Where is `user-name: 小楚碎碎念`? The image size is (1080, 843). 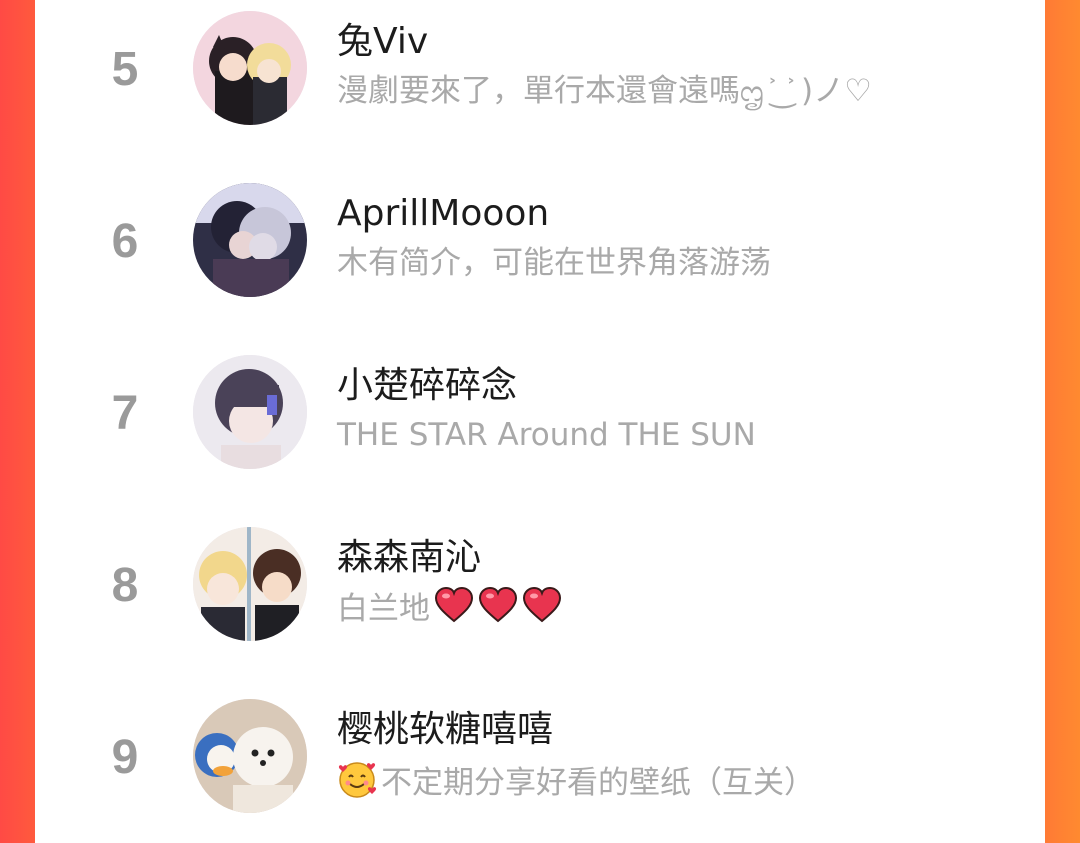 user-name: 小楚碎碎念 is located at coordinates (427, 386).